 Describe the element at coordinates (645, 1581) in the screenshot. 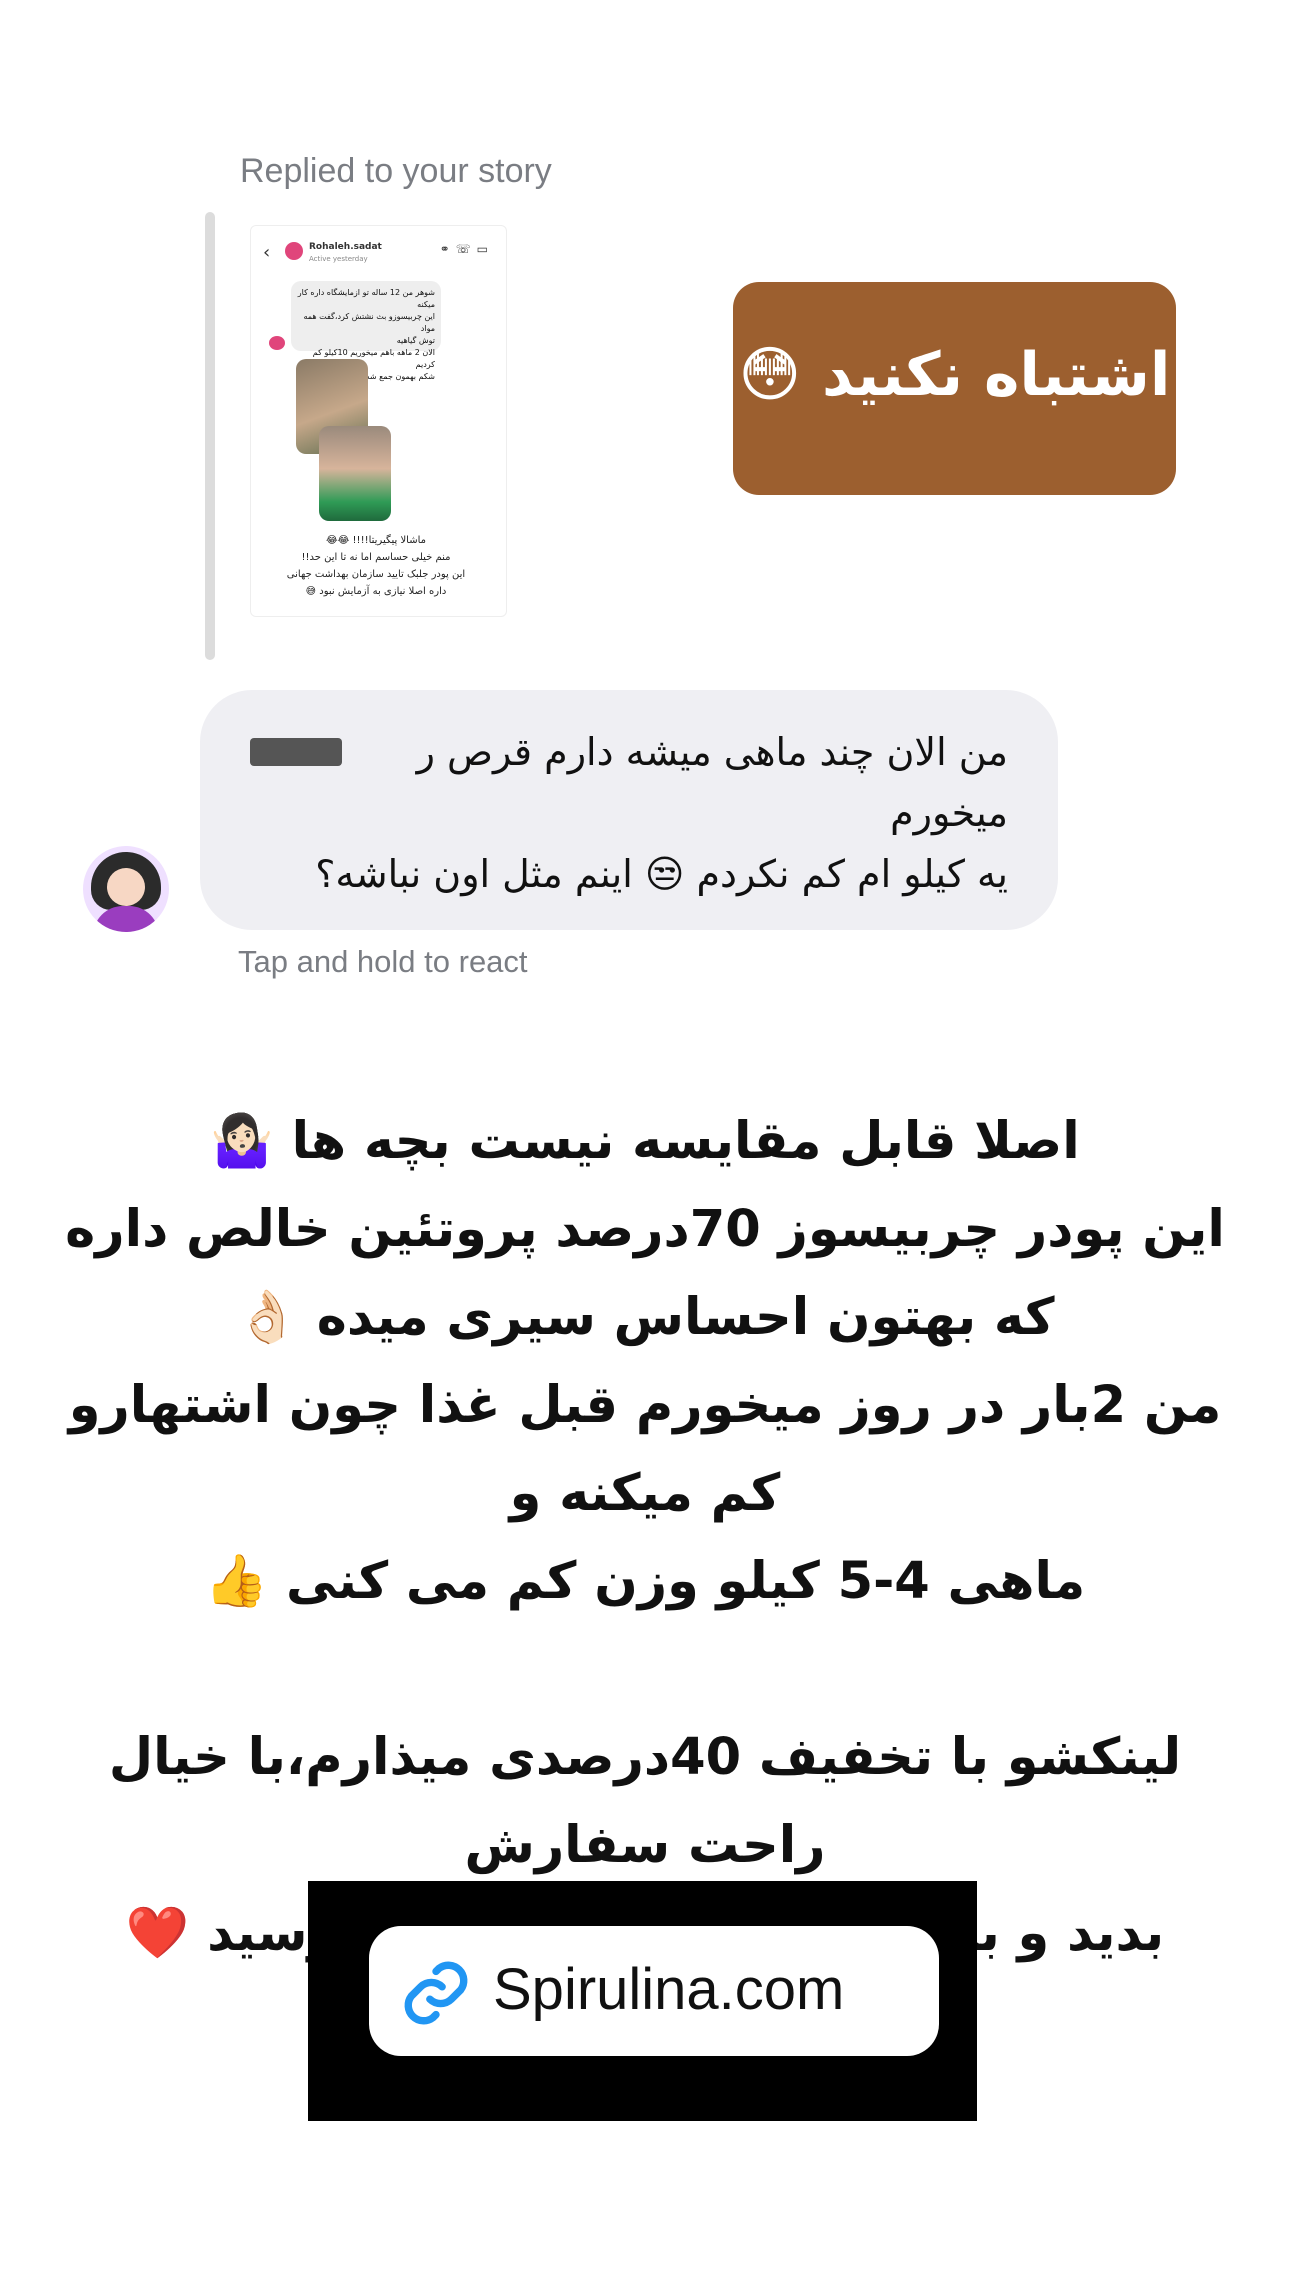

I see `promo-line-5: ماهی 4-5 کیلو وزن کم می کنی 👍` at that location.